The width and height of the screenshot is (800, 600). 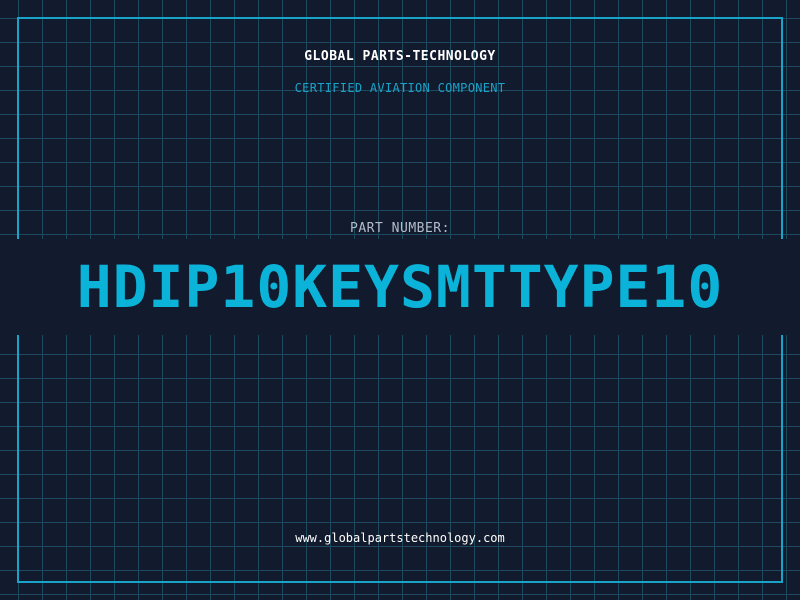 I want to click on company-name: GLOBAL PARTS-TECHNOLOGY, so click(x=400, y=56).